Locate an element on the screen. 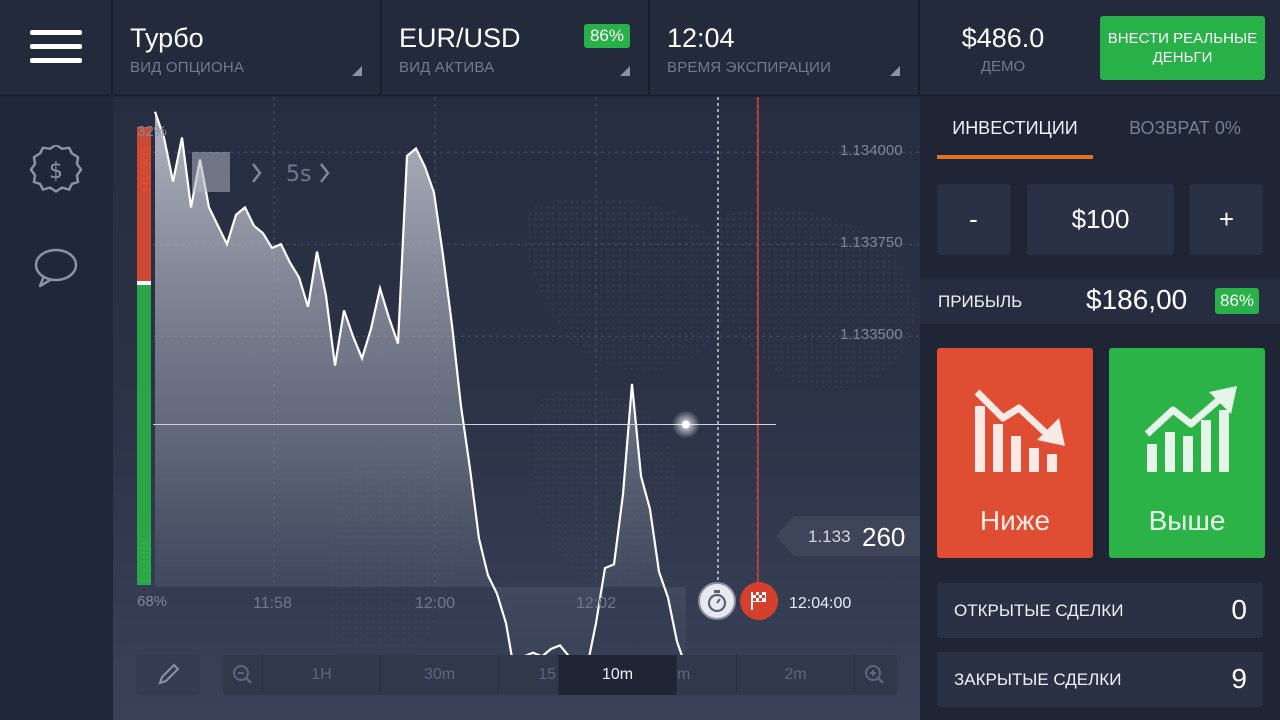 The image size is (1280, 720). current-price-big: 260 is located at coordinates (884, 537).